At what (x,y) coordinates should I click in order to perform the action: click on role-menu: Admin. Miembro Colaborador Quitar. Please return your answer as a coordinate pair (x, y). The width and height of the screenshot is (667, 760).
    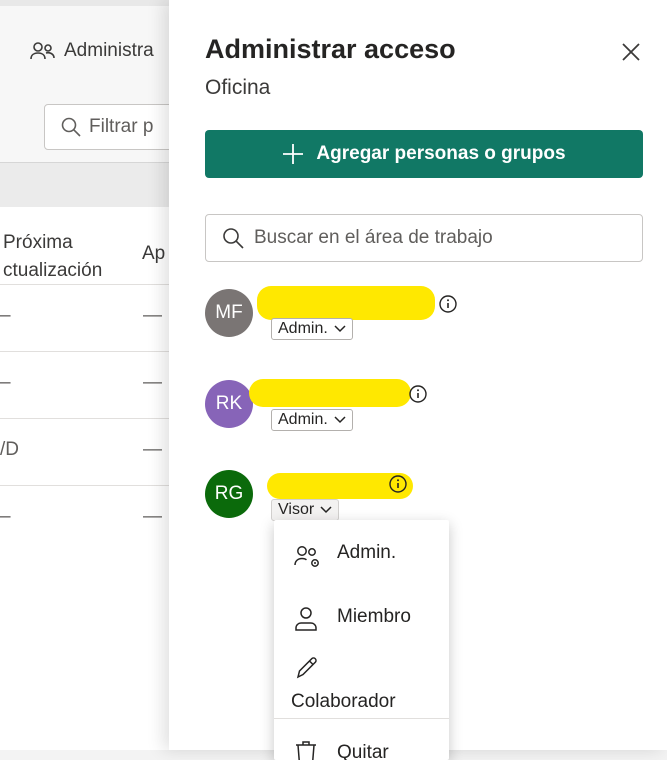
    Looking at the image, I should click on (361, 640).